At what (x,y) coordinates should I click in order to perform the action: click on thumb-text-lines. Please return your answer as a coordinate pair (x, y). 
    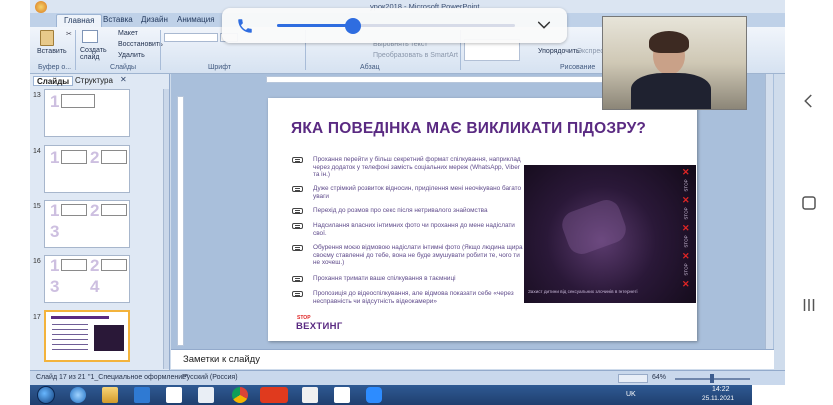
    Looking at the image, I should click on (70, 338).